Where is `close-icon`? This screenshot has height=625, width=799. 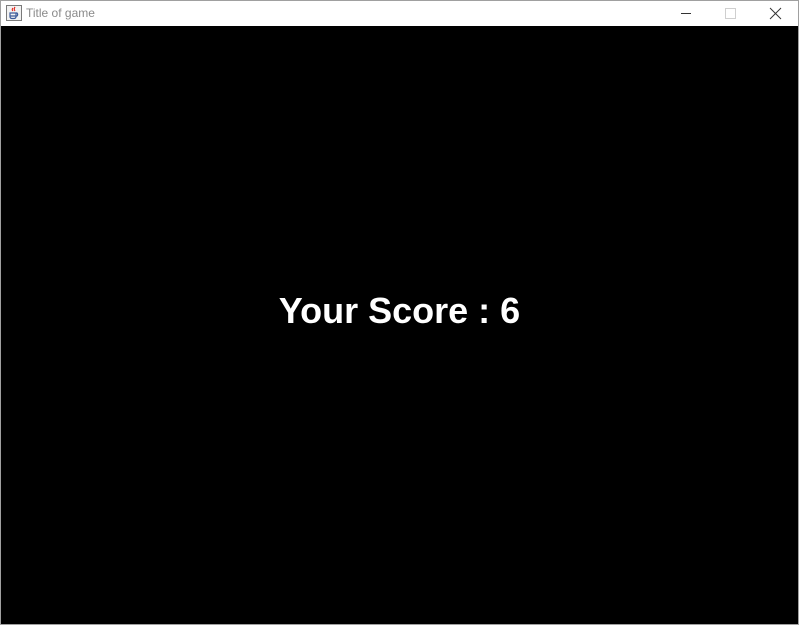
close-icon is located at coordinates (775, 13).